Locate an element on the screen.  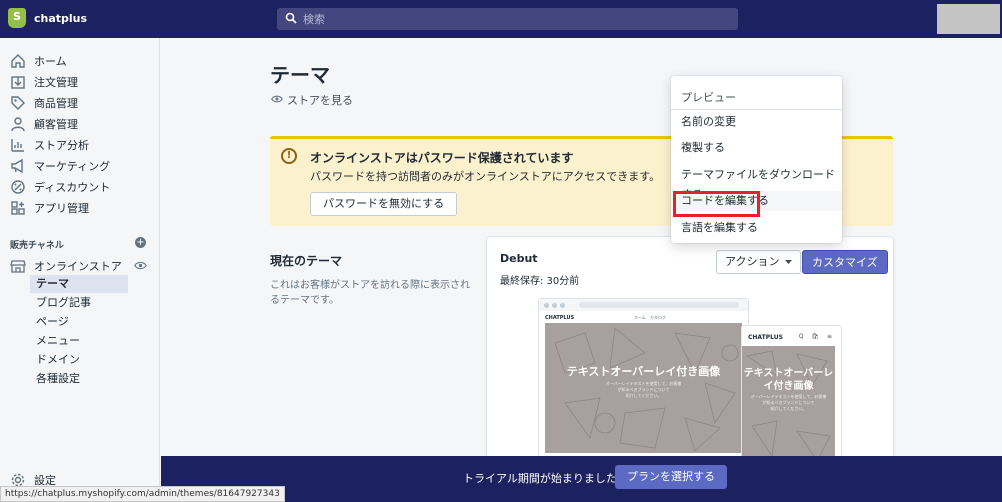
tag-icon is located at coordinates (18, 103).